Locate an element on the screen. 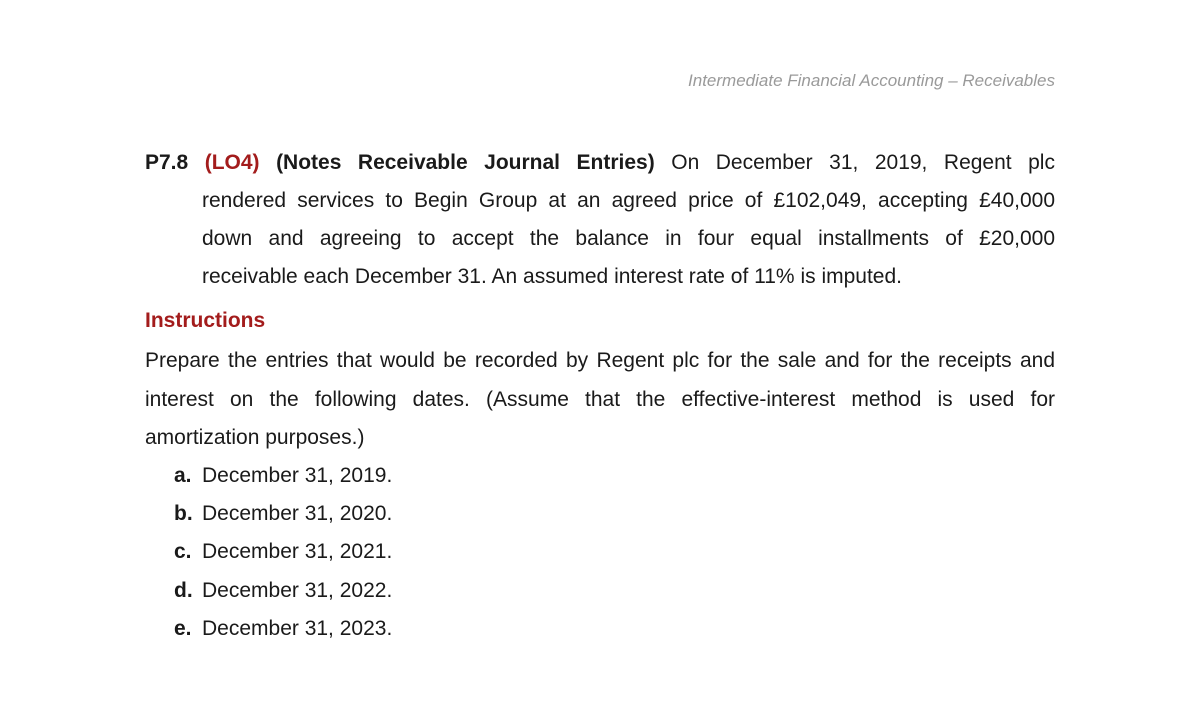 Image resolution: width=1200 pixels, height=704 pixels. problem-text-line: On December 31, 2019, Regent plc is located at coordinates (863, 162).